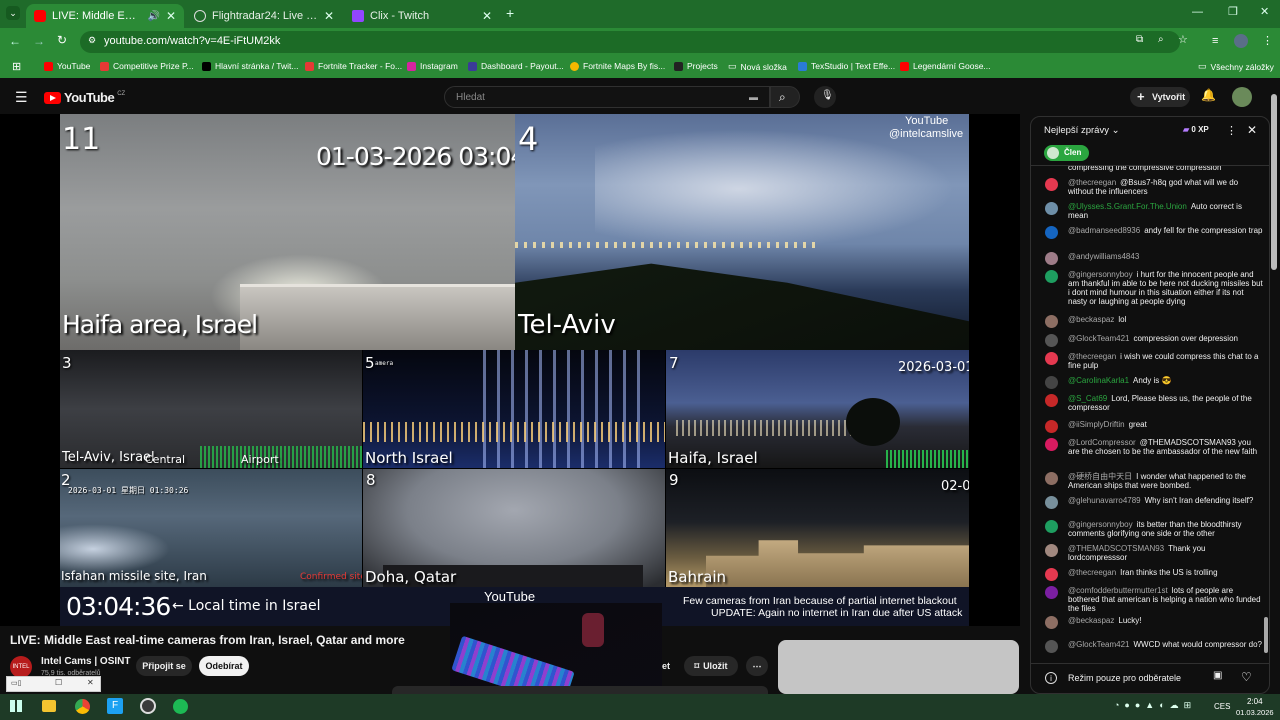  What do you see at coordinates (1266, 635) in the screenshot?
I see `chat-scrollbar` at bounding box center [1266, 635].